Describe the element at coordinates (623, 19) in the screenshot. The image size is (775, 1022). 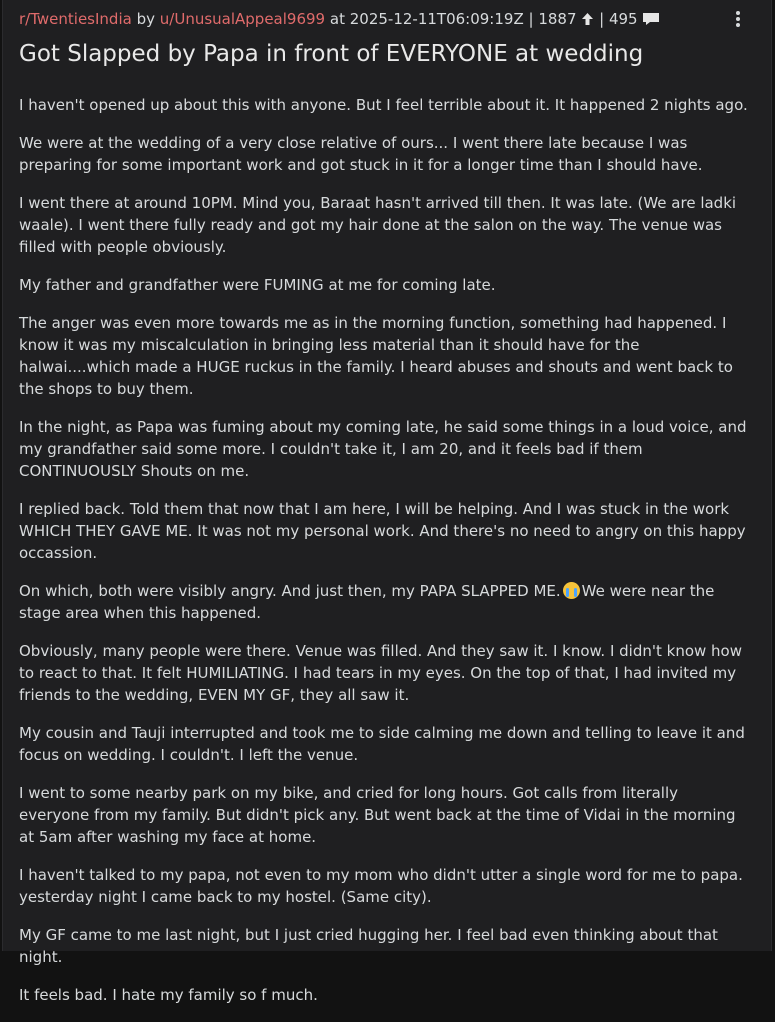
I see `comment-count: 495` at that location.